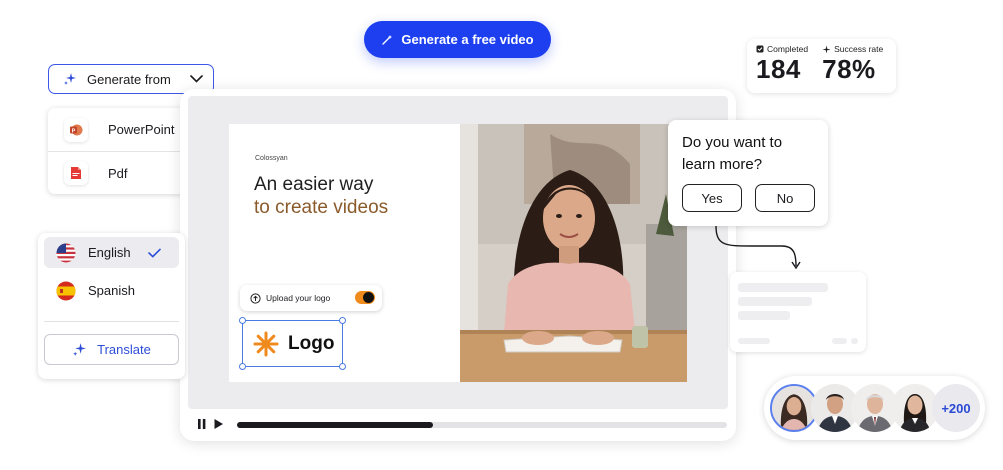  What do you see at coordinates (785, 198) in the screenshot?
I see `no-button: No` at bounding box center [785, 198].